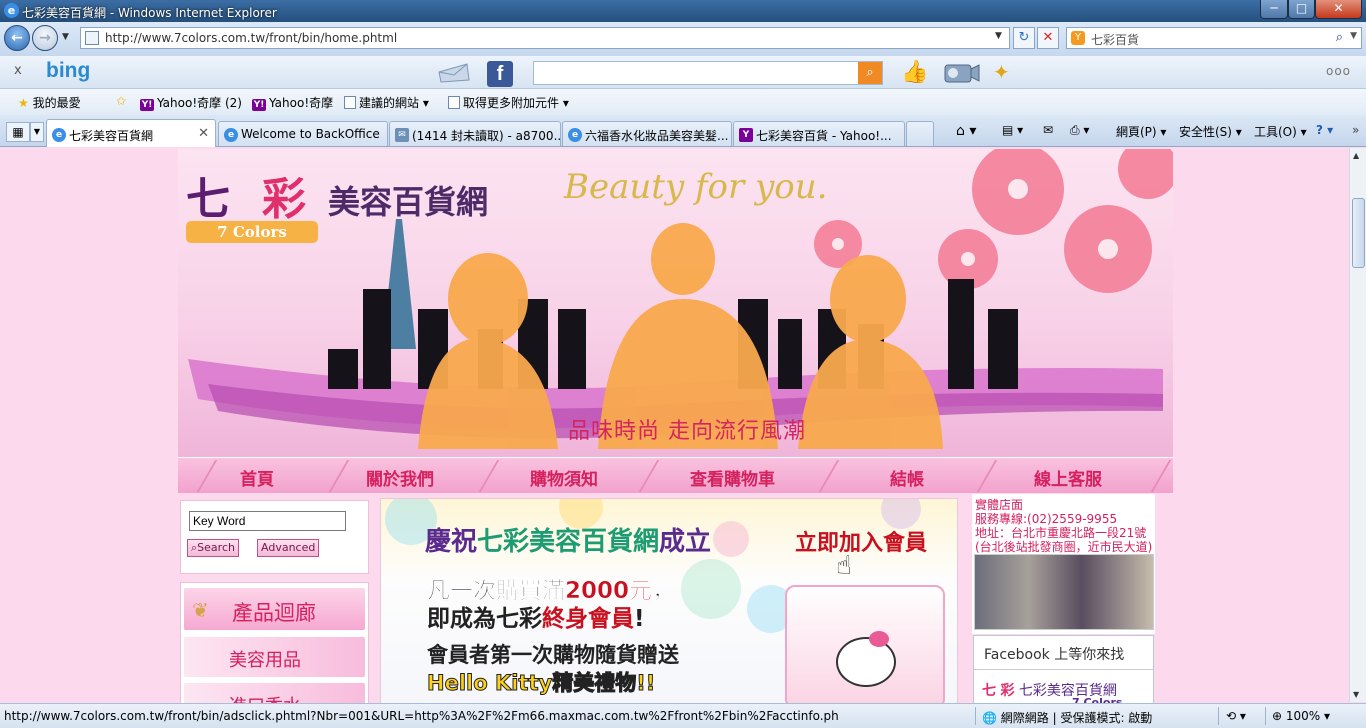 This screenshot has height=728, width=1366. What do you see at coordinates (1063, 653) in the screenshot?
I see `facebook-widget-title: Facebook 上等你來找` at bounding box center [1063, 653].